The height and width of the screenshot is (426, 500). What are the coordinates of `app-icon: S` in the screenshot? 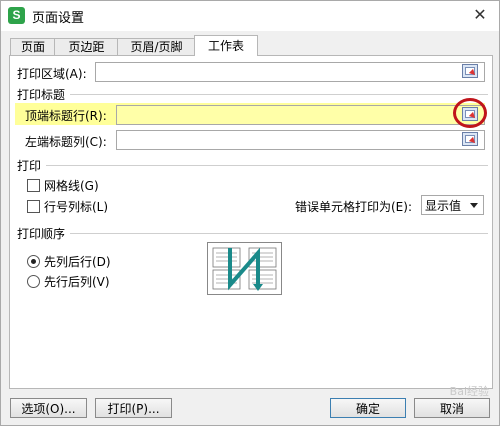 It's located at (16, 15).